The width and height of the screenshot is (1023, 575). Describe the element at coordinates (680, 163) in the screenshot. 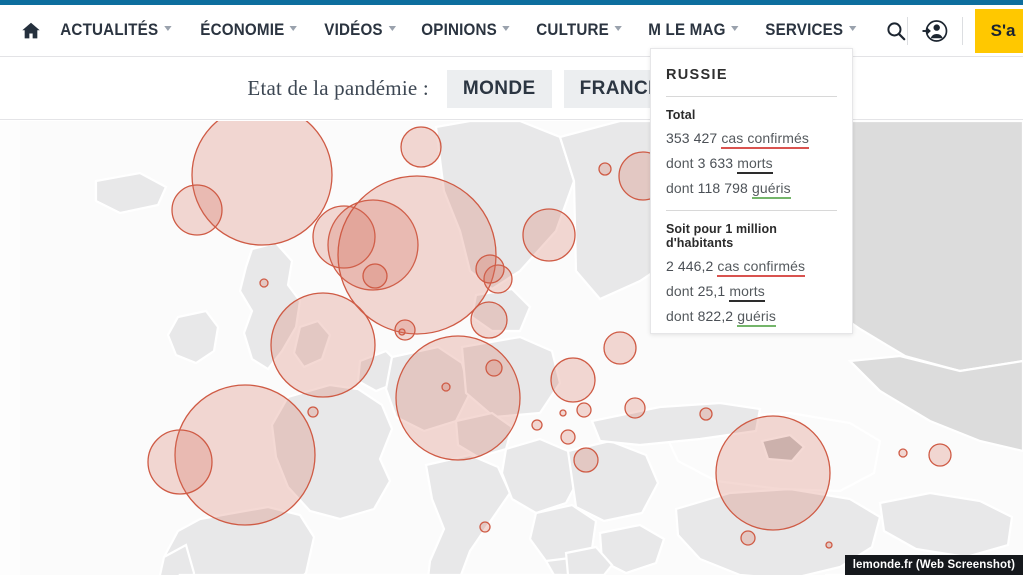

I see `tooltip-total-deaths-prefix: dont` at that location.